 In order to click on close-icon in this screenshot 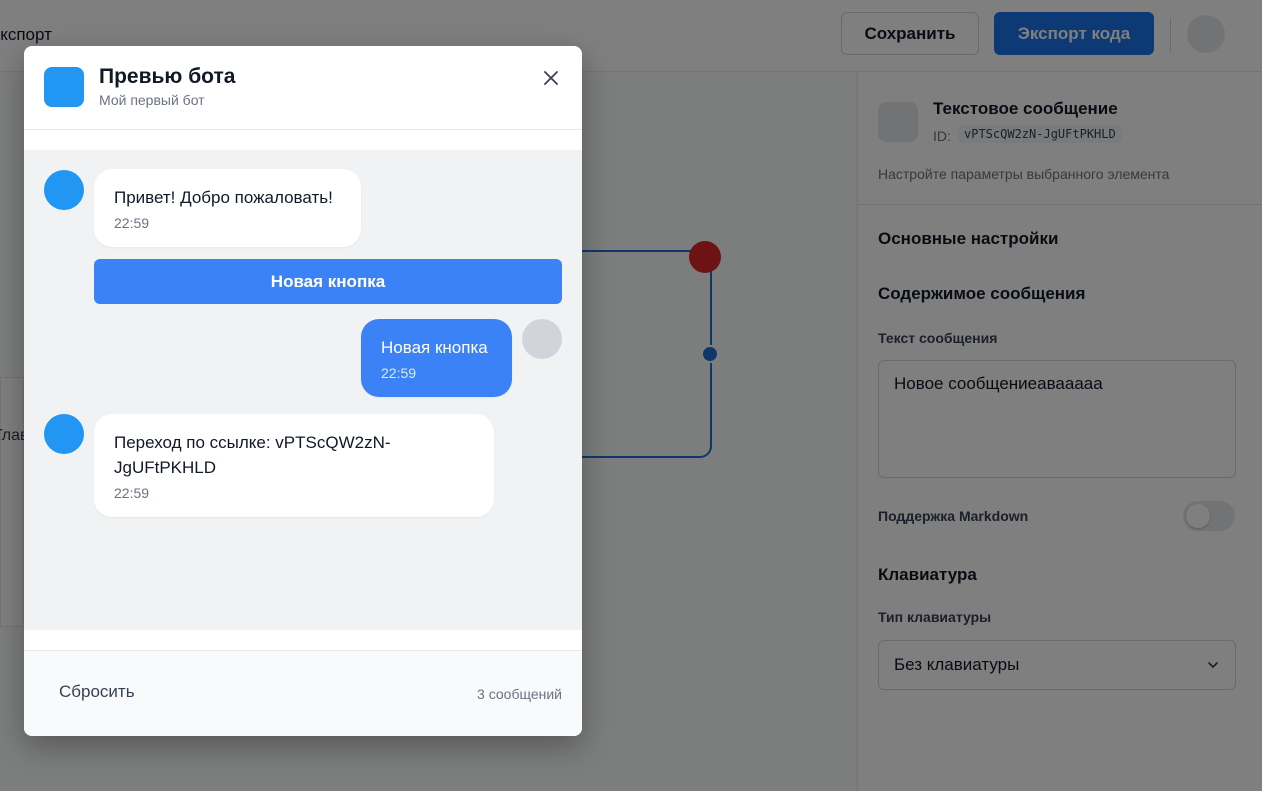, I will do `click(551, 78)`.